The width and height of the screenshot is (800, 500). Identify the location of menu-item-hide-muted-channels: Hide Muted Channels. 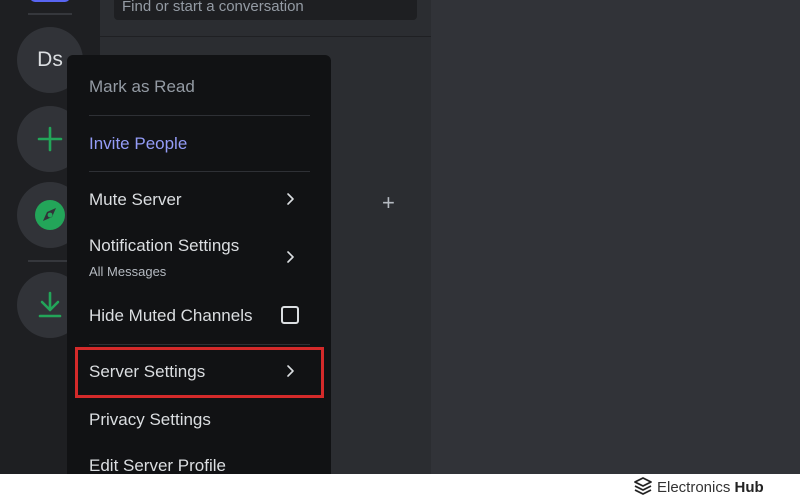
(170, 316).